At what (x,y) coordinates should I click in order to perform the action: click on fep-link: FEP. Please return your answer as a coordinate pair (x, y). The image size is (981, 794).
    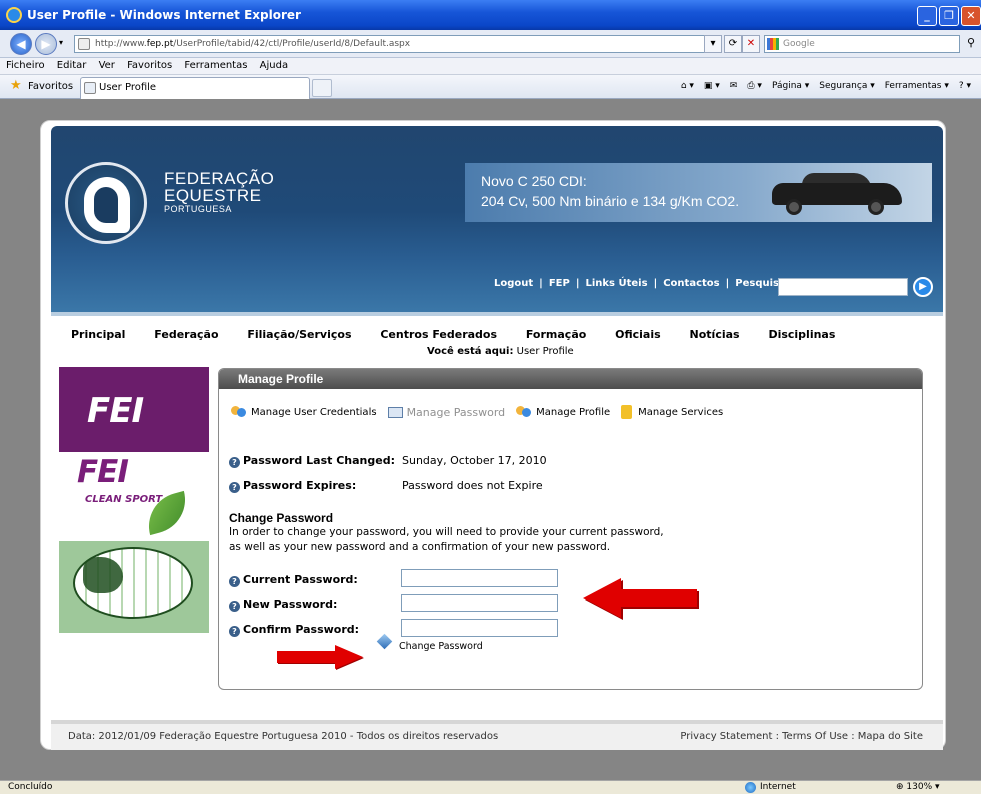
    Looking at the image, I should click on (559, 283).